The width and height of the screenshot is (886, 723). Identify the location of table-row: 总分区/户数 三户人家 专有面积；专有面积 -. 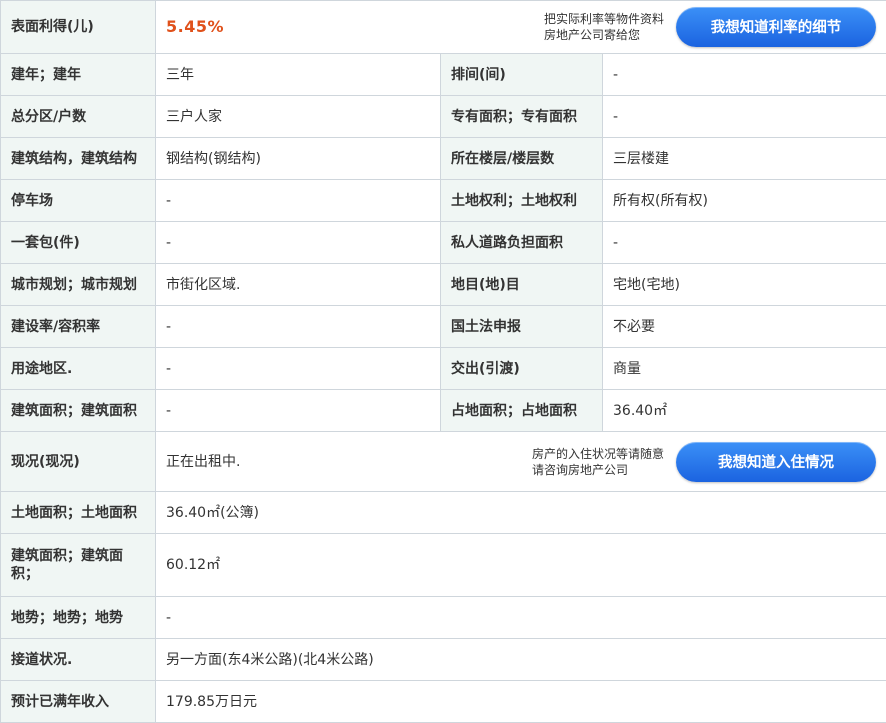
(443, 117).